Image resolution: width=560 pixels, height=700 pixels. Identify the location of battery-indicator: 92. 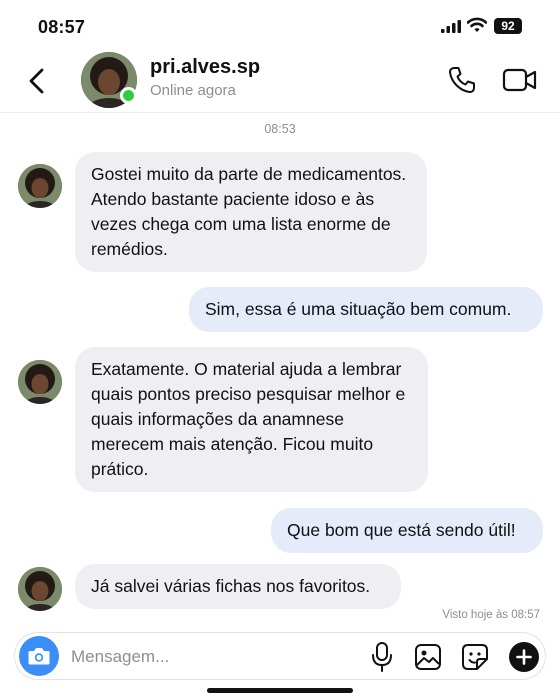
(508, 26).